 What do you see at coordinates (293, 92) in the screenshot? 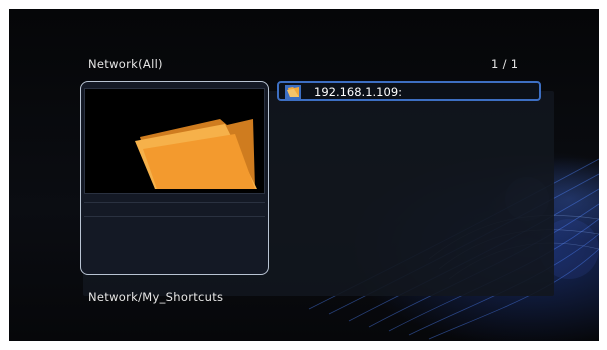
I see `network-folder-icon` at bounding box center [293, 92].